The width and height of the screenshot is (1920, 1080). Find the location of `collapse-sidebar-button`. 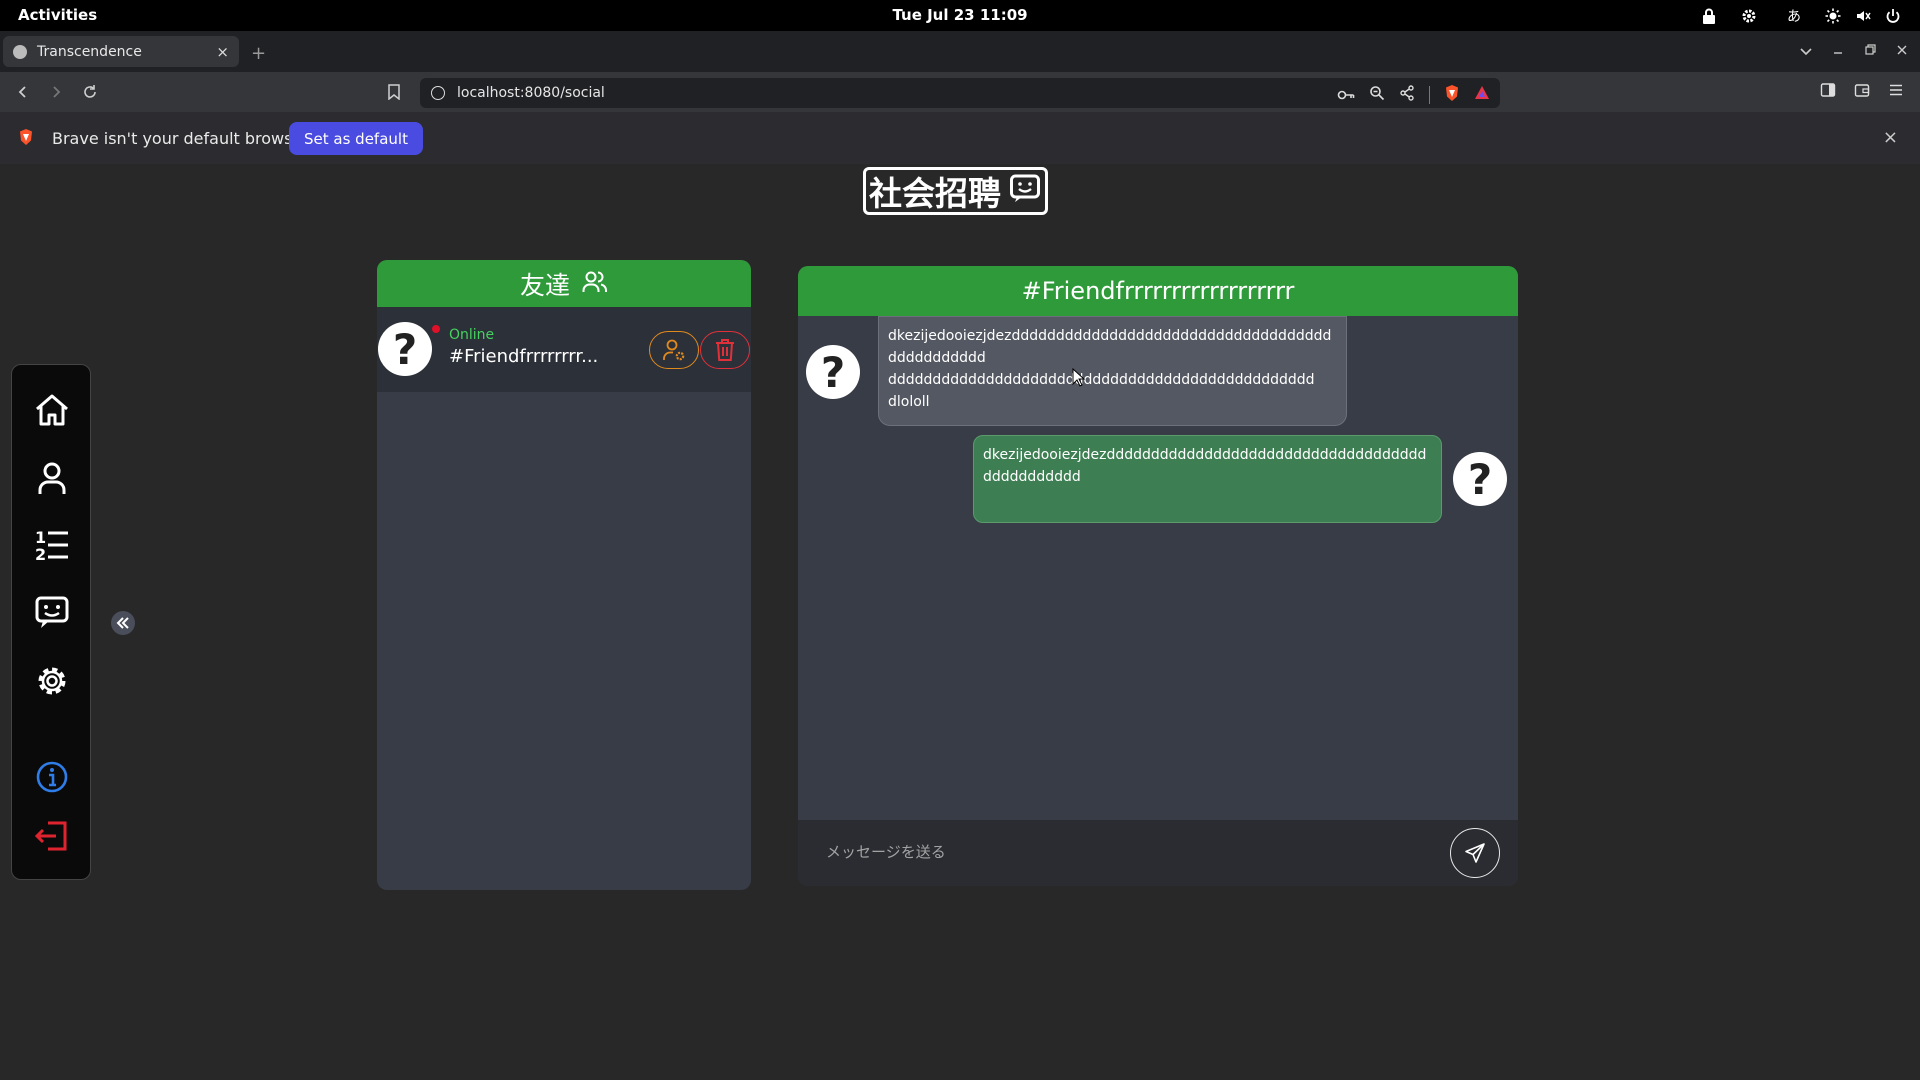

collapse-sidebar-button is located at coordinates (123, 623).